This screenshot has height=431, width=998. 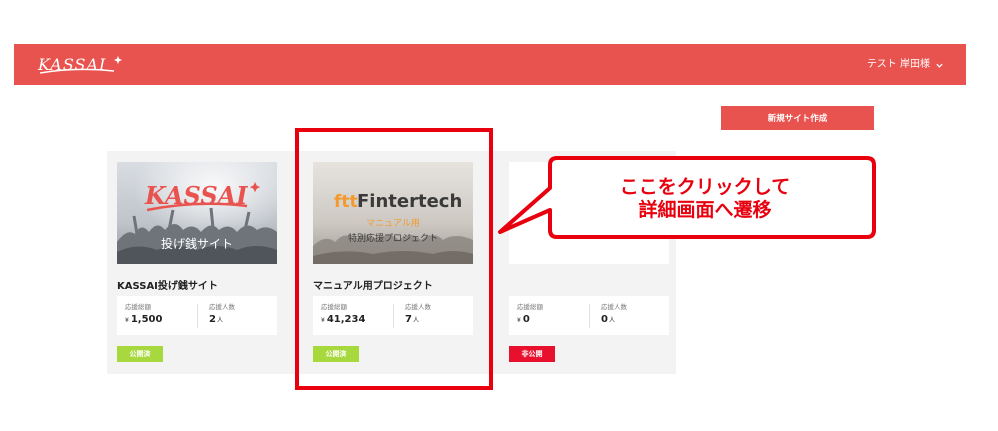 What do you see at coordinates (197, 213) in the screenshot?
I see `site-thumbnail: KASSAI 投げ銭サイト` at bounding box center [197, 213].